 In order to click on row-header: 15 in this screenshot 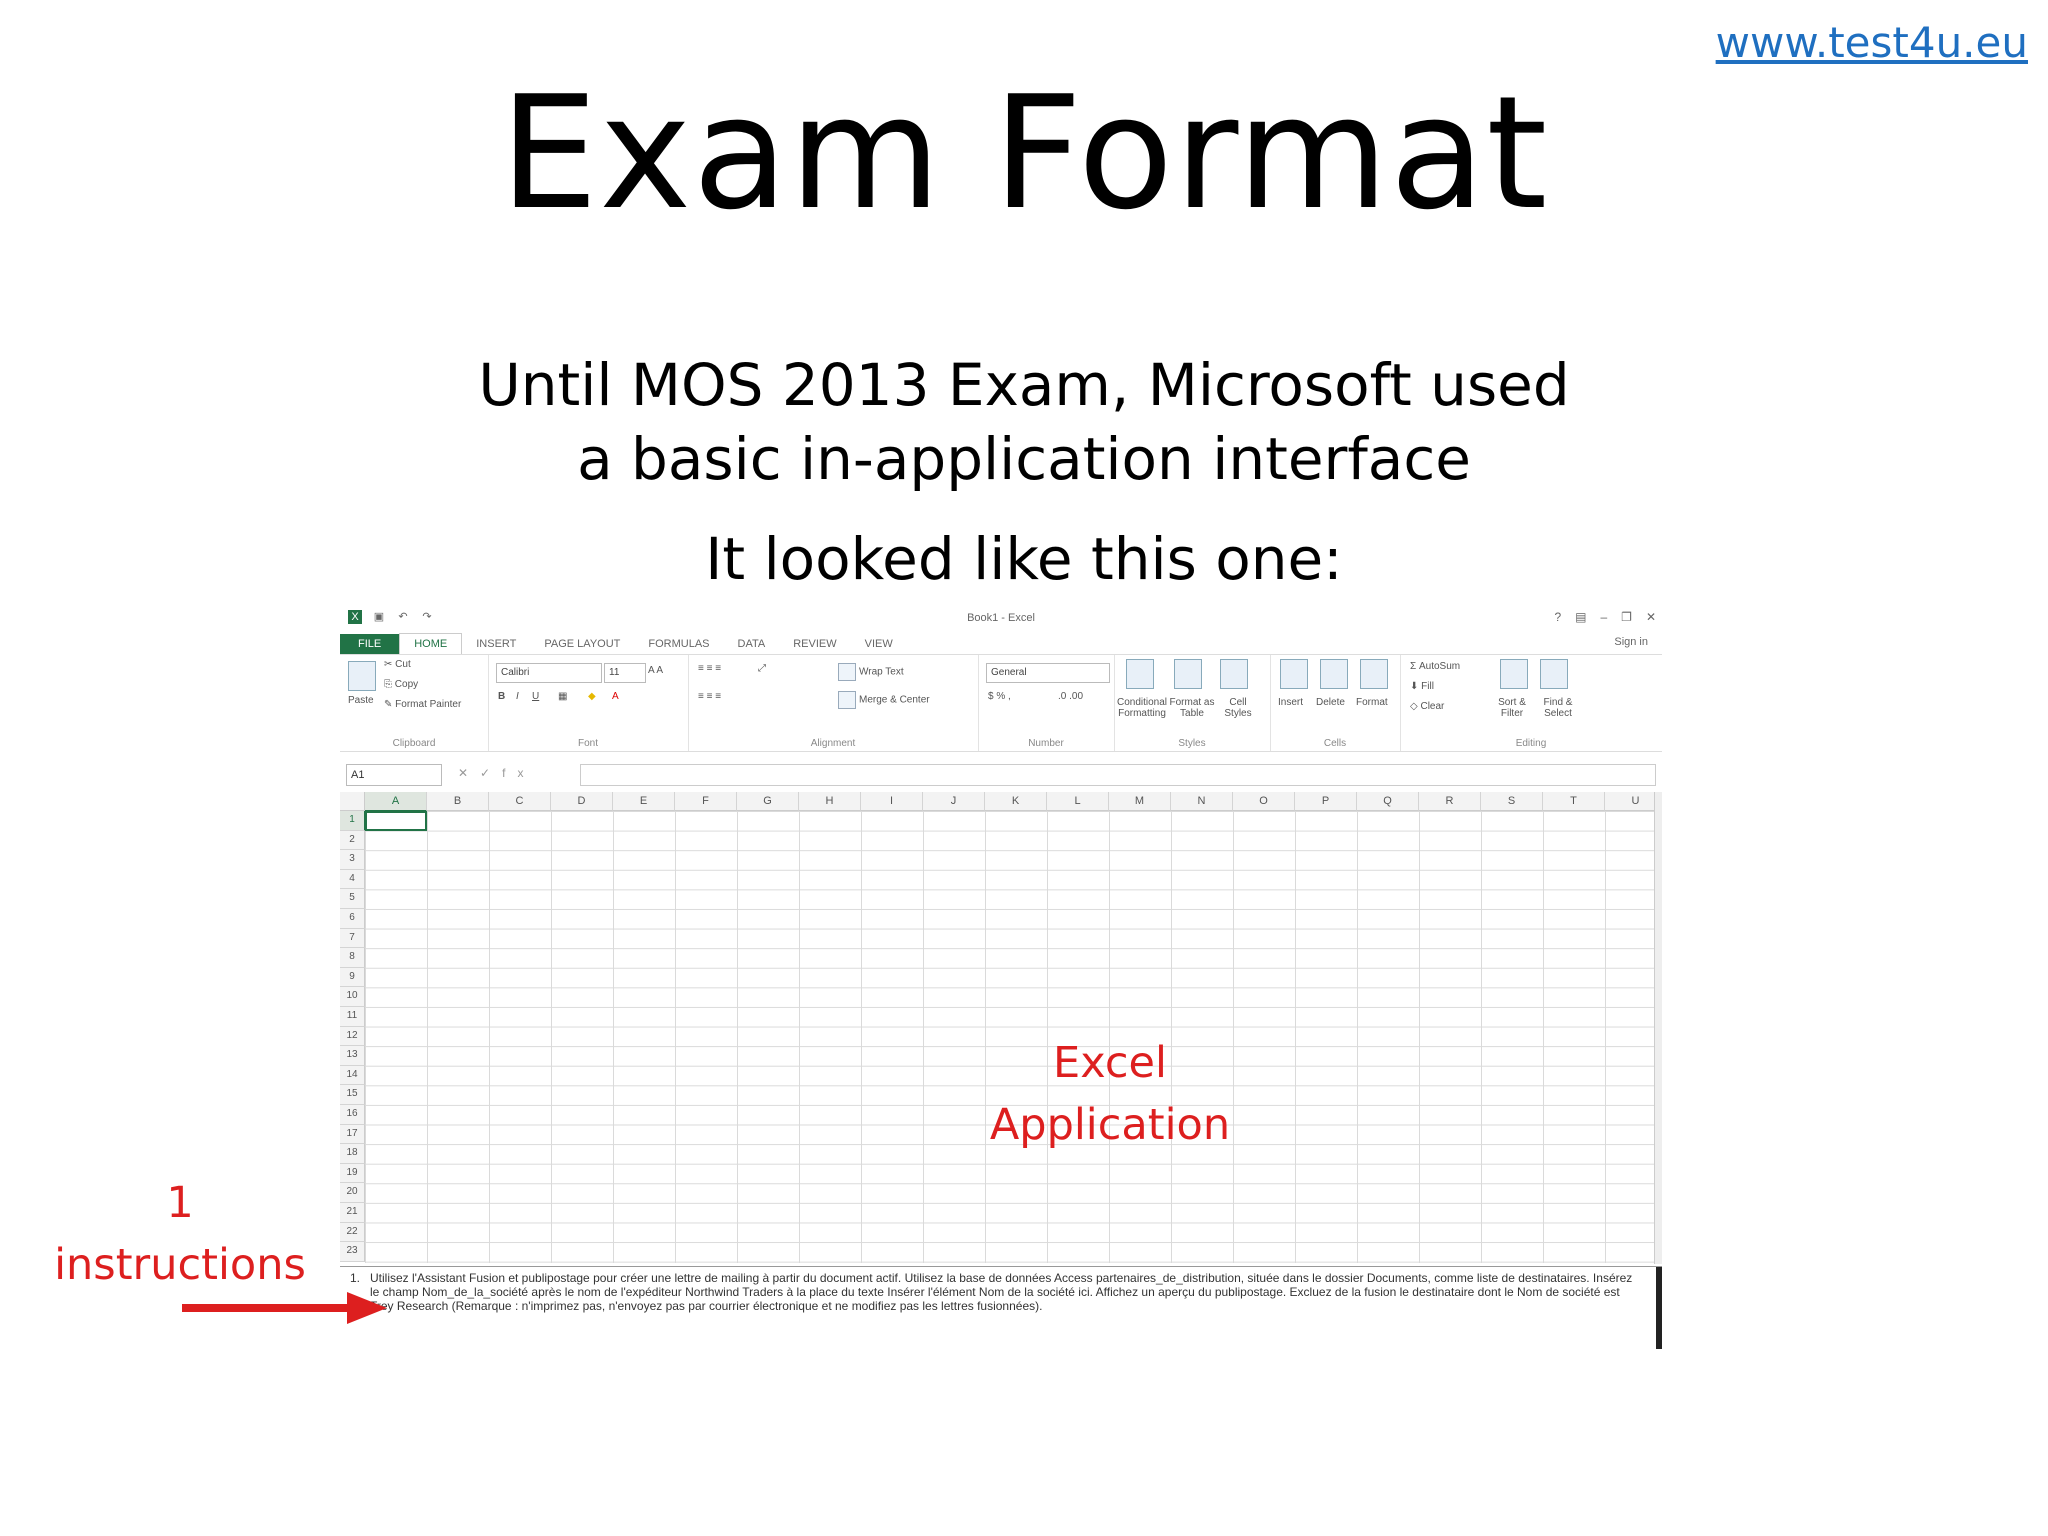, I will do `click(352, 1095)`.